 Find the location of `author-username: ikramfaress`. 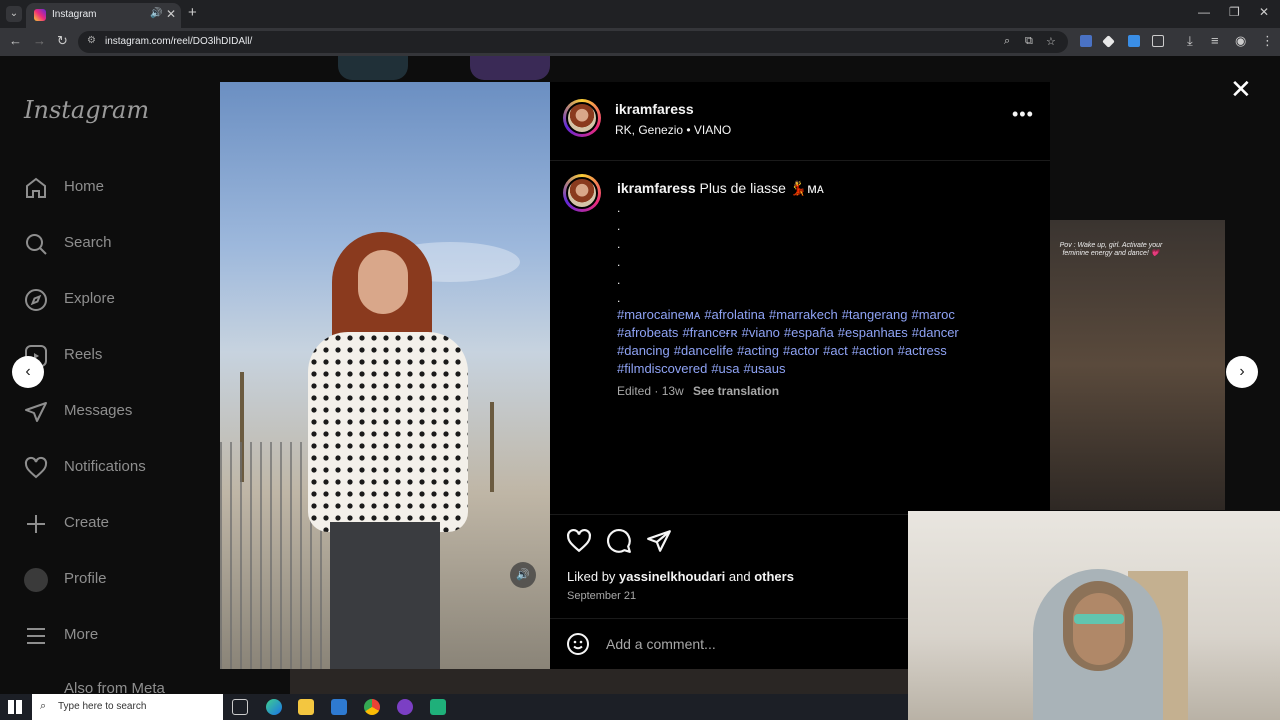

author-username: ikramfaress is located at coordinates (654, 109).